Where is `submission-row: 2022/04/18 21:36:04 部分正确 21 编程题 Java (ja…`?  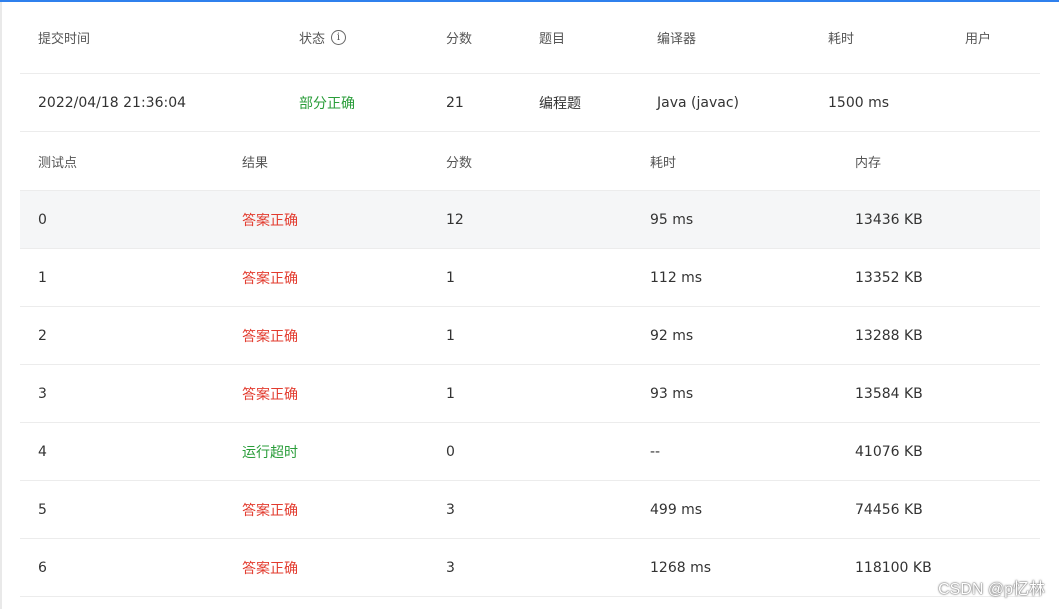 submission-row: 2022/04/18 21:36:04 部分正确 21 编程题 Java (ja… is located at coordinates (530, 103).